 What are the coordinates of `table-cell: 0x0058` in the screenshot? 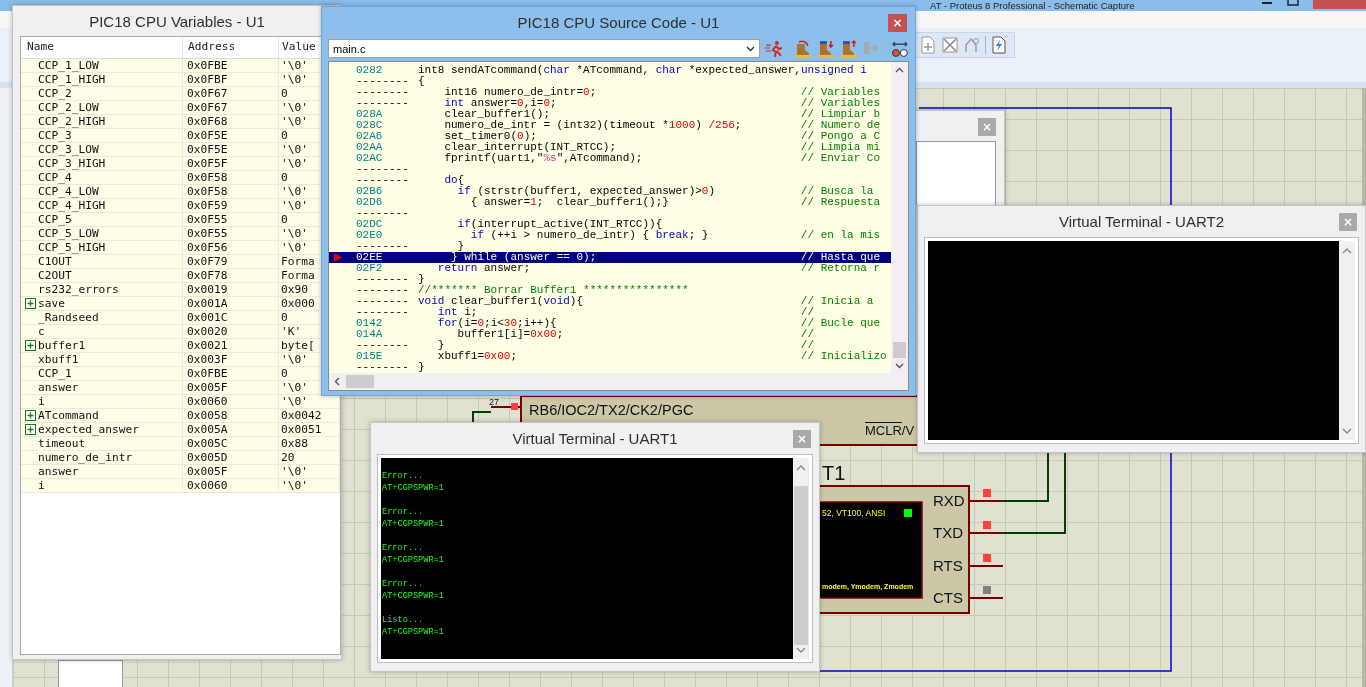 It's located at (207, 415).